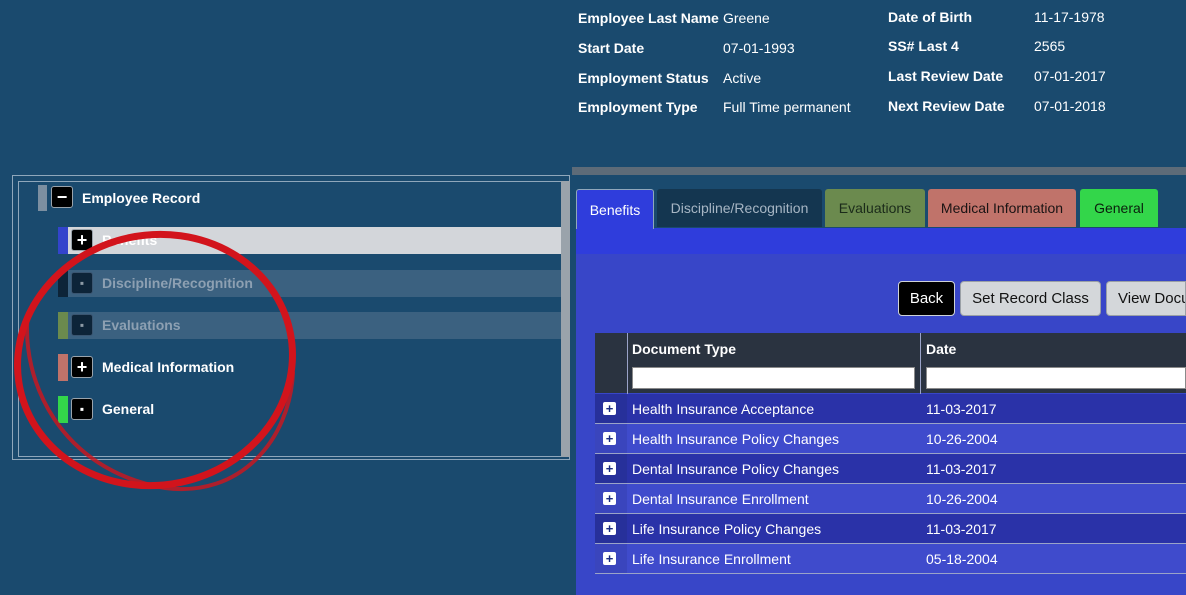  What do you see at coordinates (1002, 208) in the screenshot?
I see `tab-medical-information: Medical Information` at bounding box center [1002, 208].